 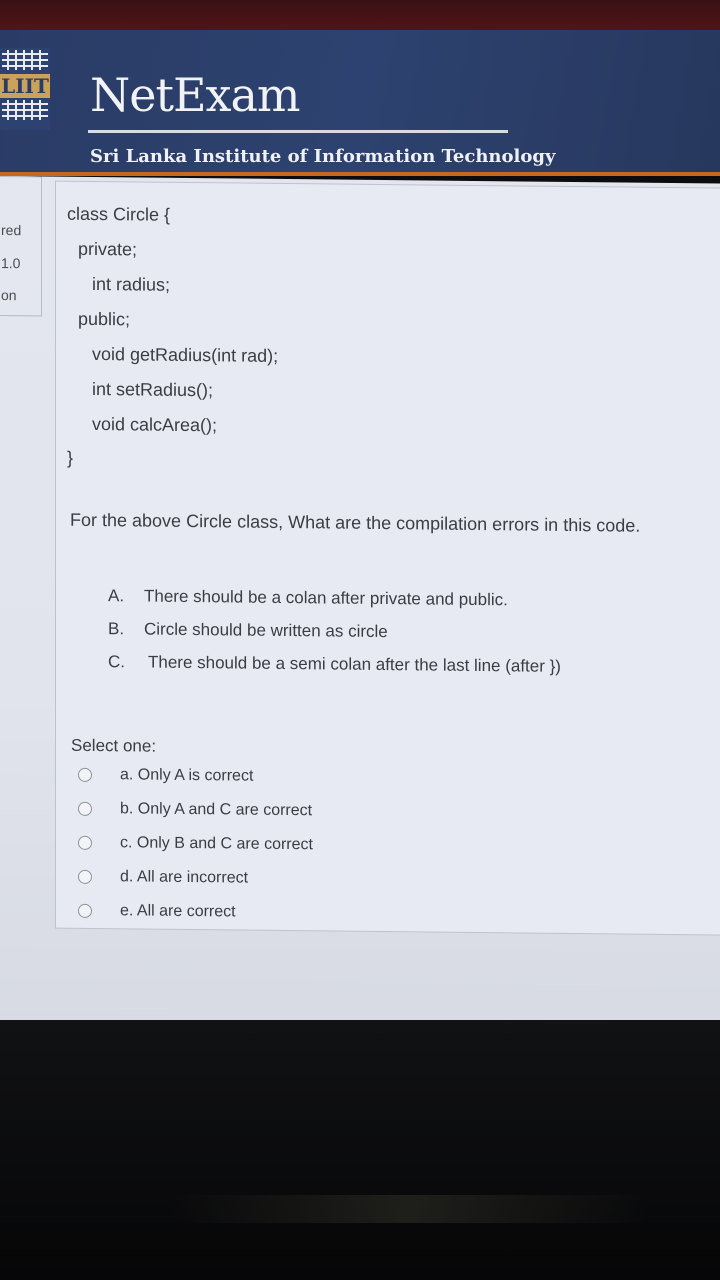 What do you see at coordinates (298, 131) in the screenshot?
I see `brand-divider` at bounding box center [298, 131].